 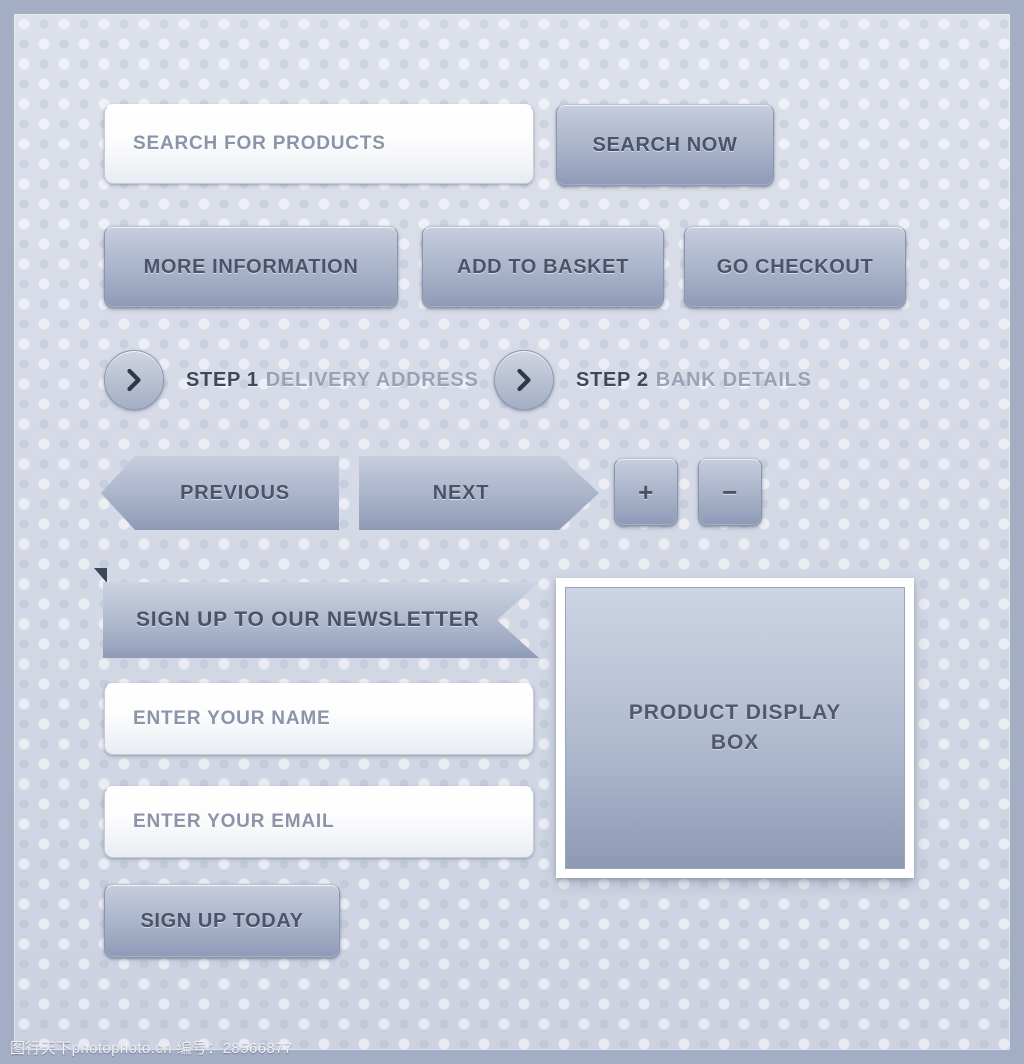 I want to click on more-information-button: MORE INFORMATION, so click(x=251, y=267).